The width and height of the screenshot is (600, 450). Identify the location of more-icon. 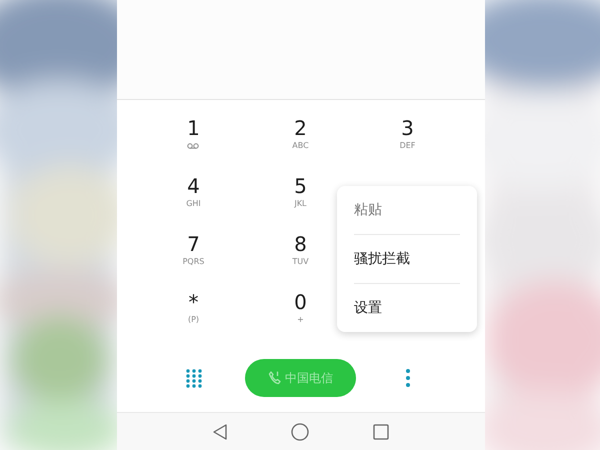
(407, 378).